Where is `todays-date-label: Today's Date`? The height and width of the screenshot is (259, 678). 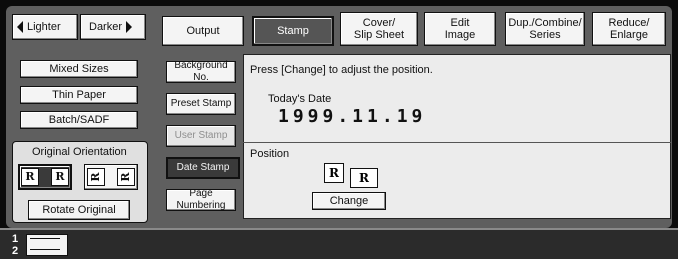
todays-date-label: Today's Date is located at coordinates (300, 99).